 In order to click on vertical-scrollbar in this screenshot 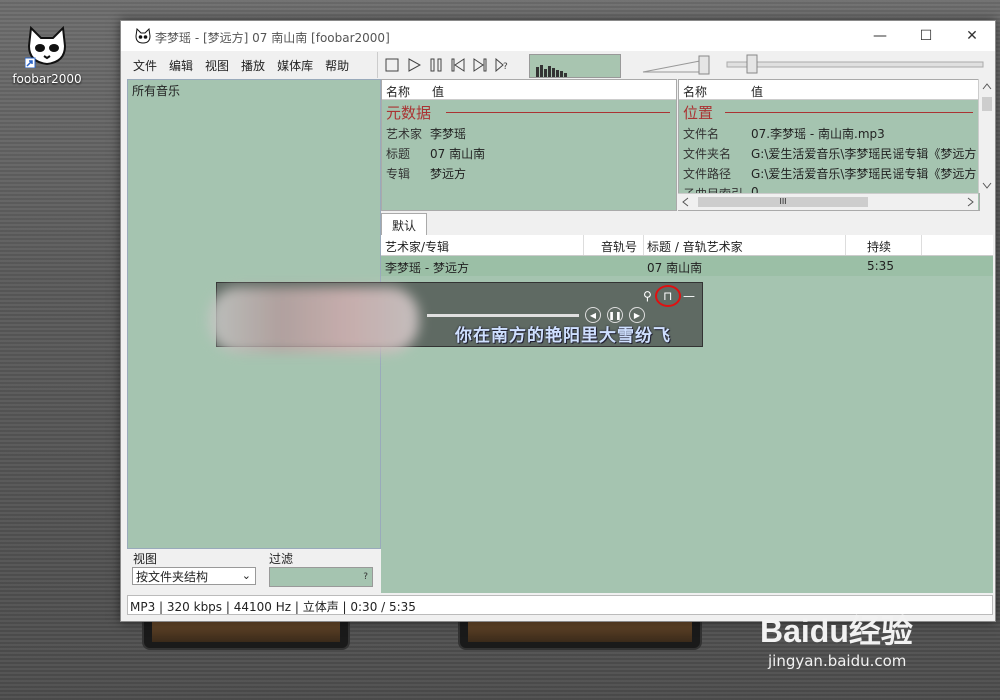, I will do `click(986, 136)`.